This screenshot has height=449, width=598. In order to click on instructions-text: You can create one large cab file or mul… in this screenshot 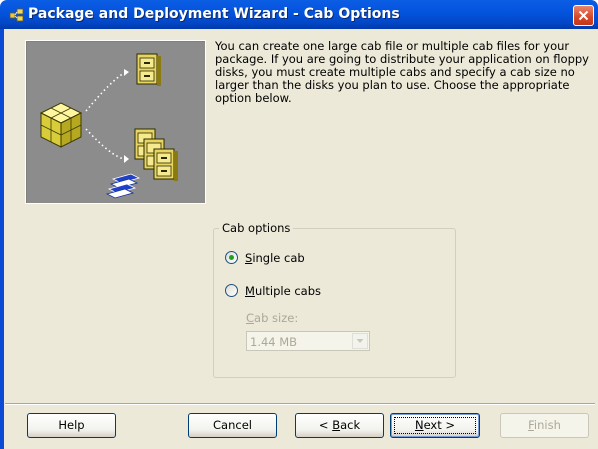, I will do `click(402, 72)`.